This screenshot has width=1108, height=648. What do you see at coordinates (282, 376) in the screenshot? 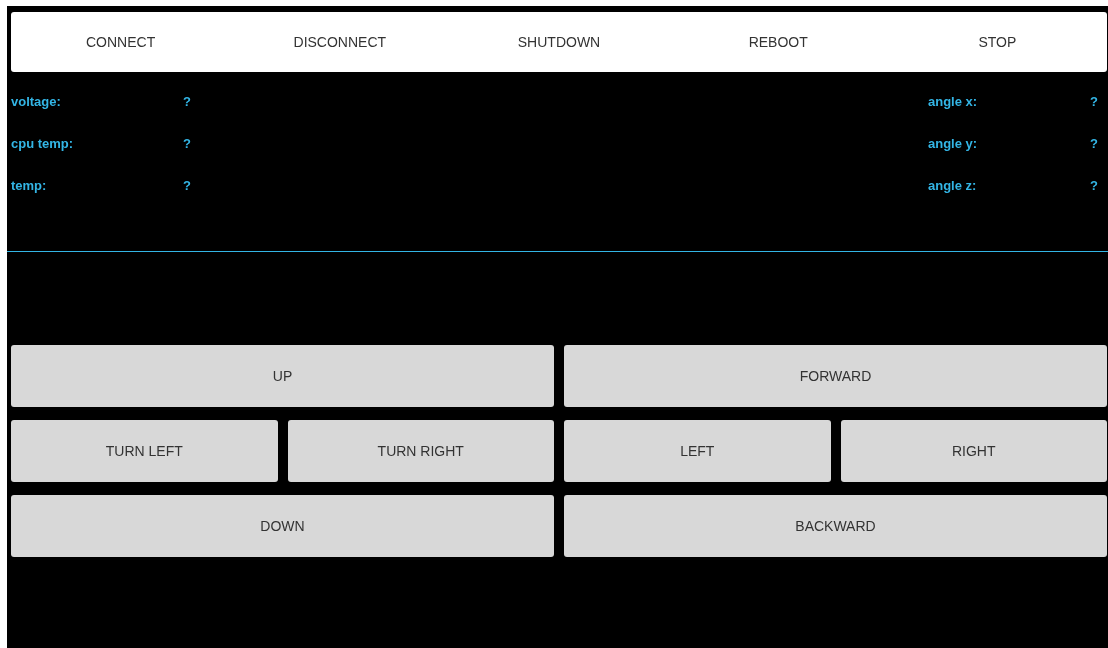
I see `control-button: UP` at bounding box center [282, 376].